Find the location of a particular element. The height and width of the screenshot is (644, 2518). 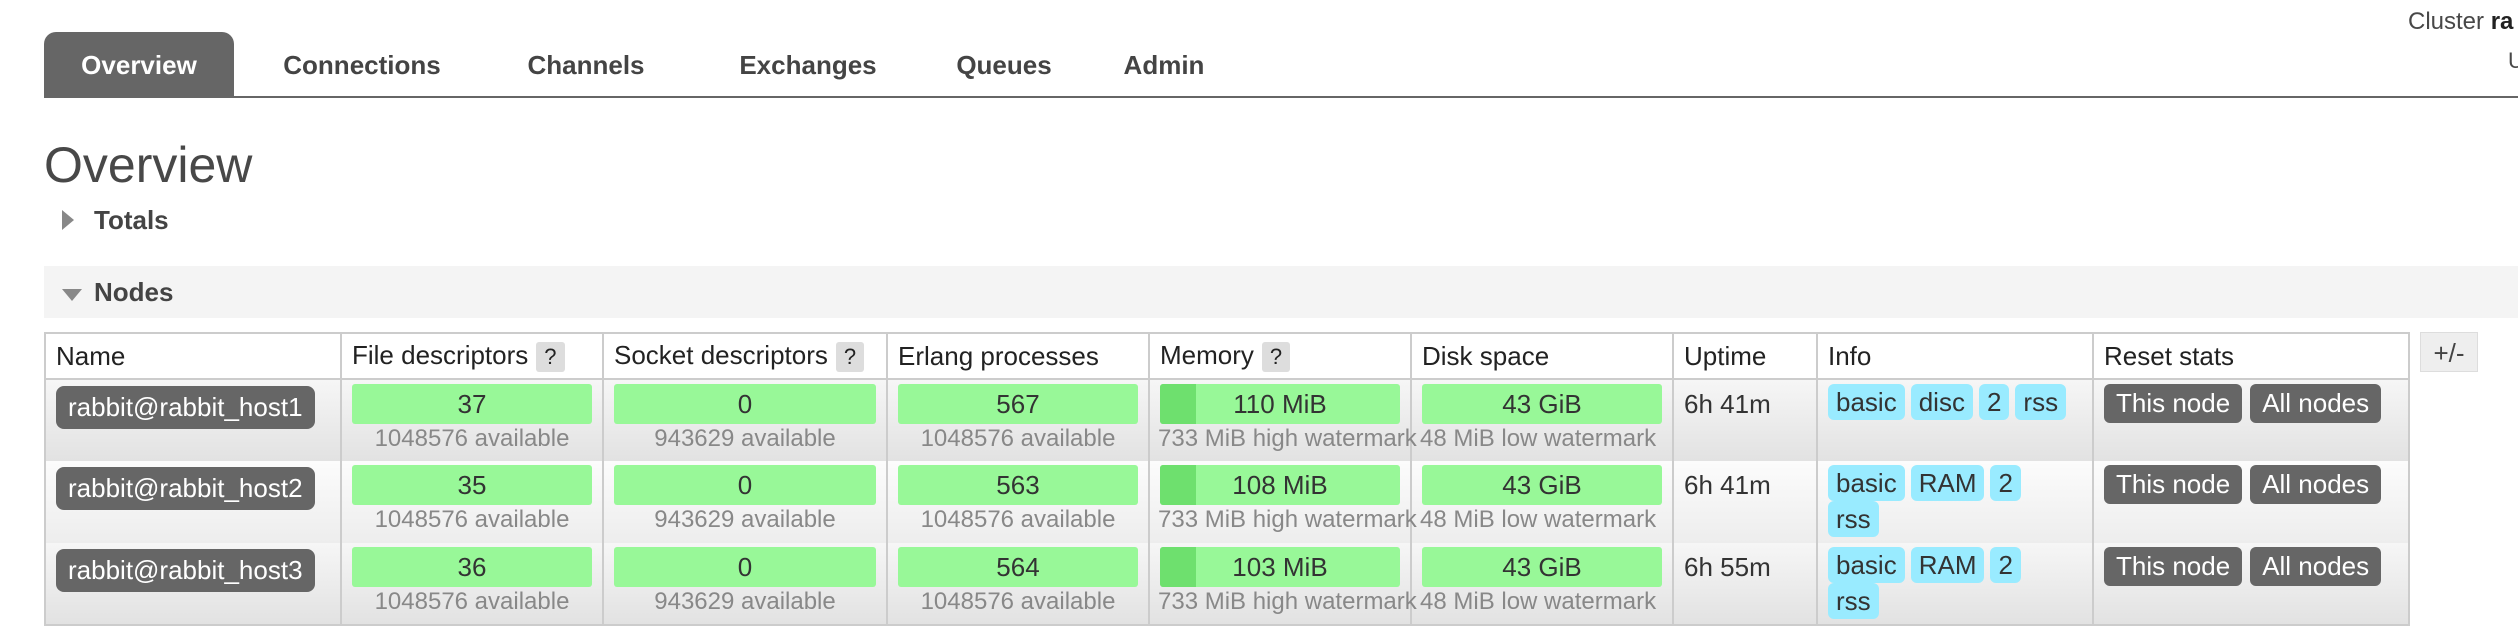

col-memory-label: Memory is located at coordinates (1207, 355).